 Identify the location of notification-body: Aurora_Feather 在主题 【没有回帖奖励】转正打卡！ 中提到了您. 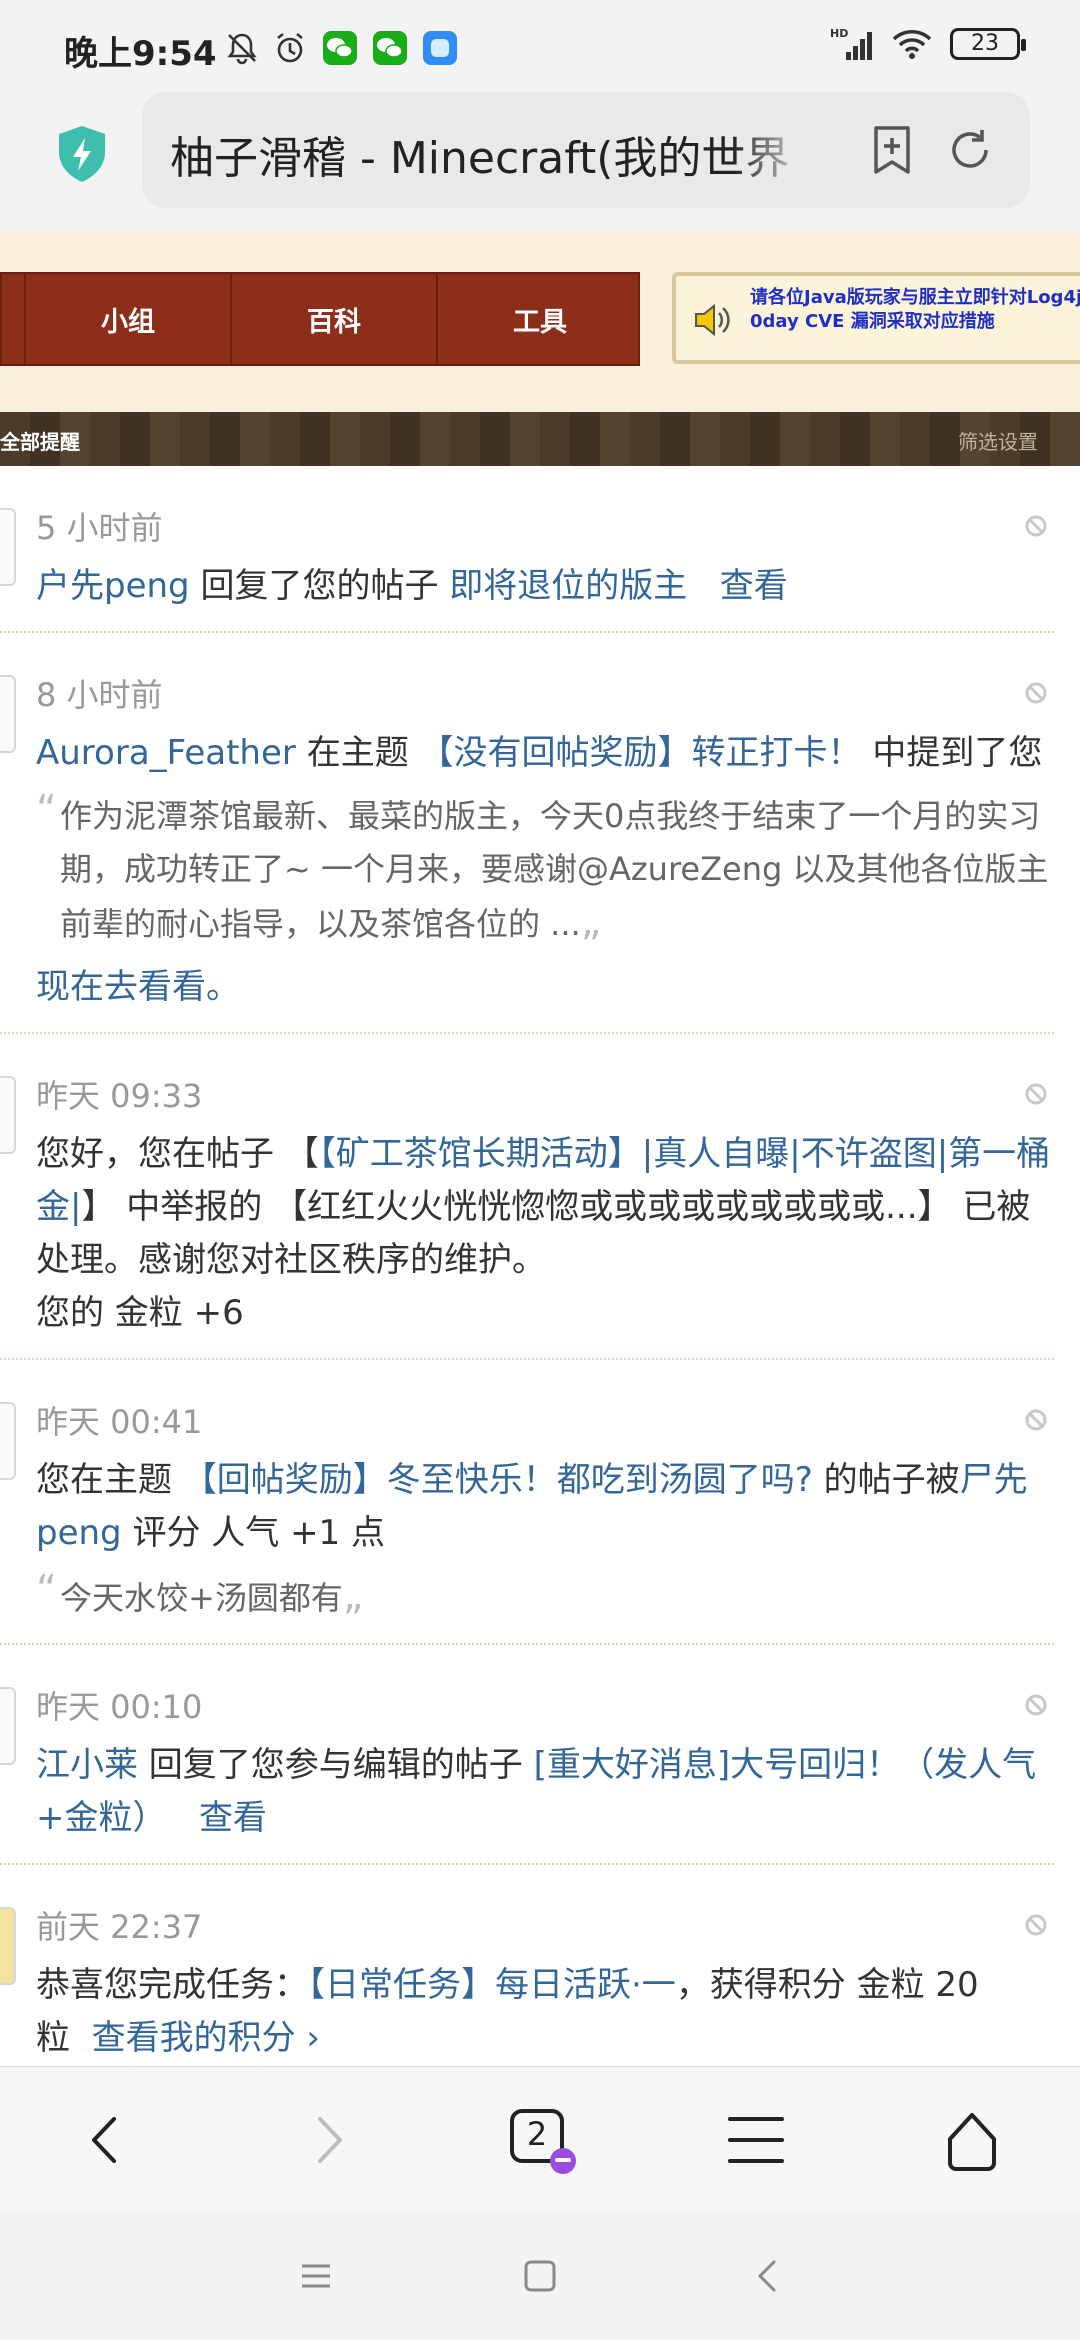
(545, 753).